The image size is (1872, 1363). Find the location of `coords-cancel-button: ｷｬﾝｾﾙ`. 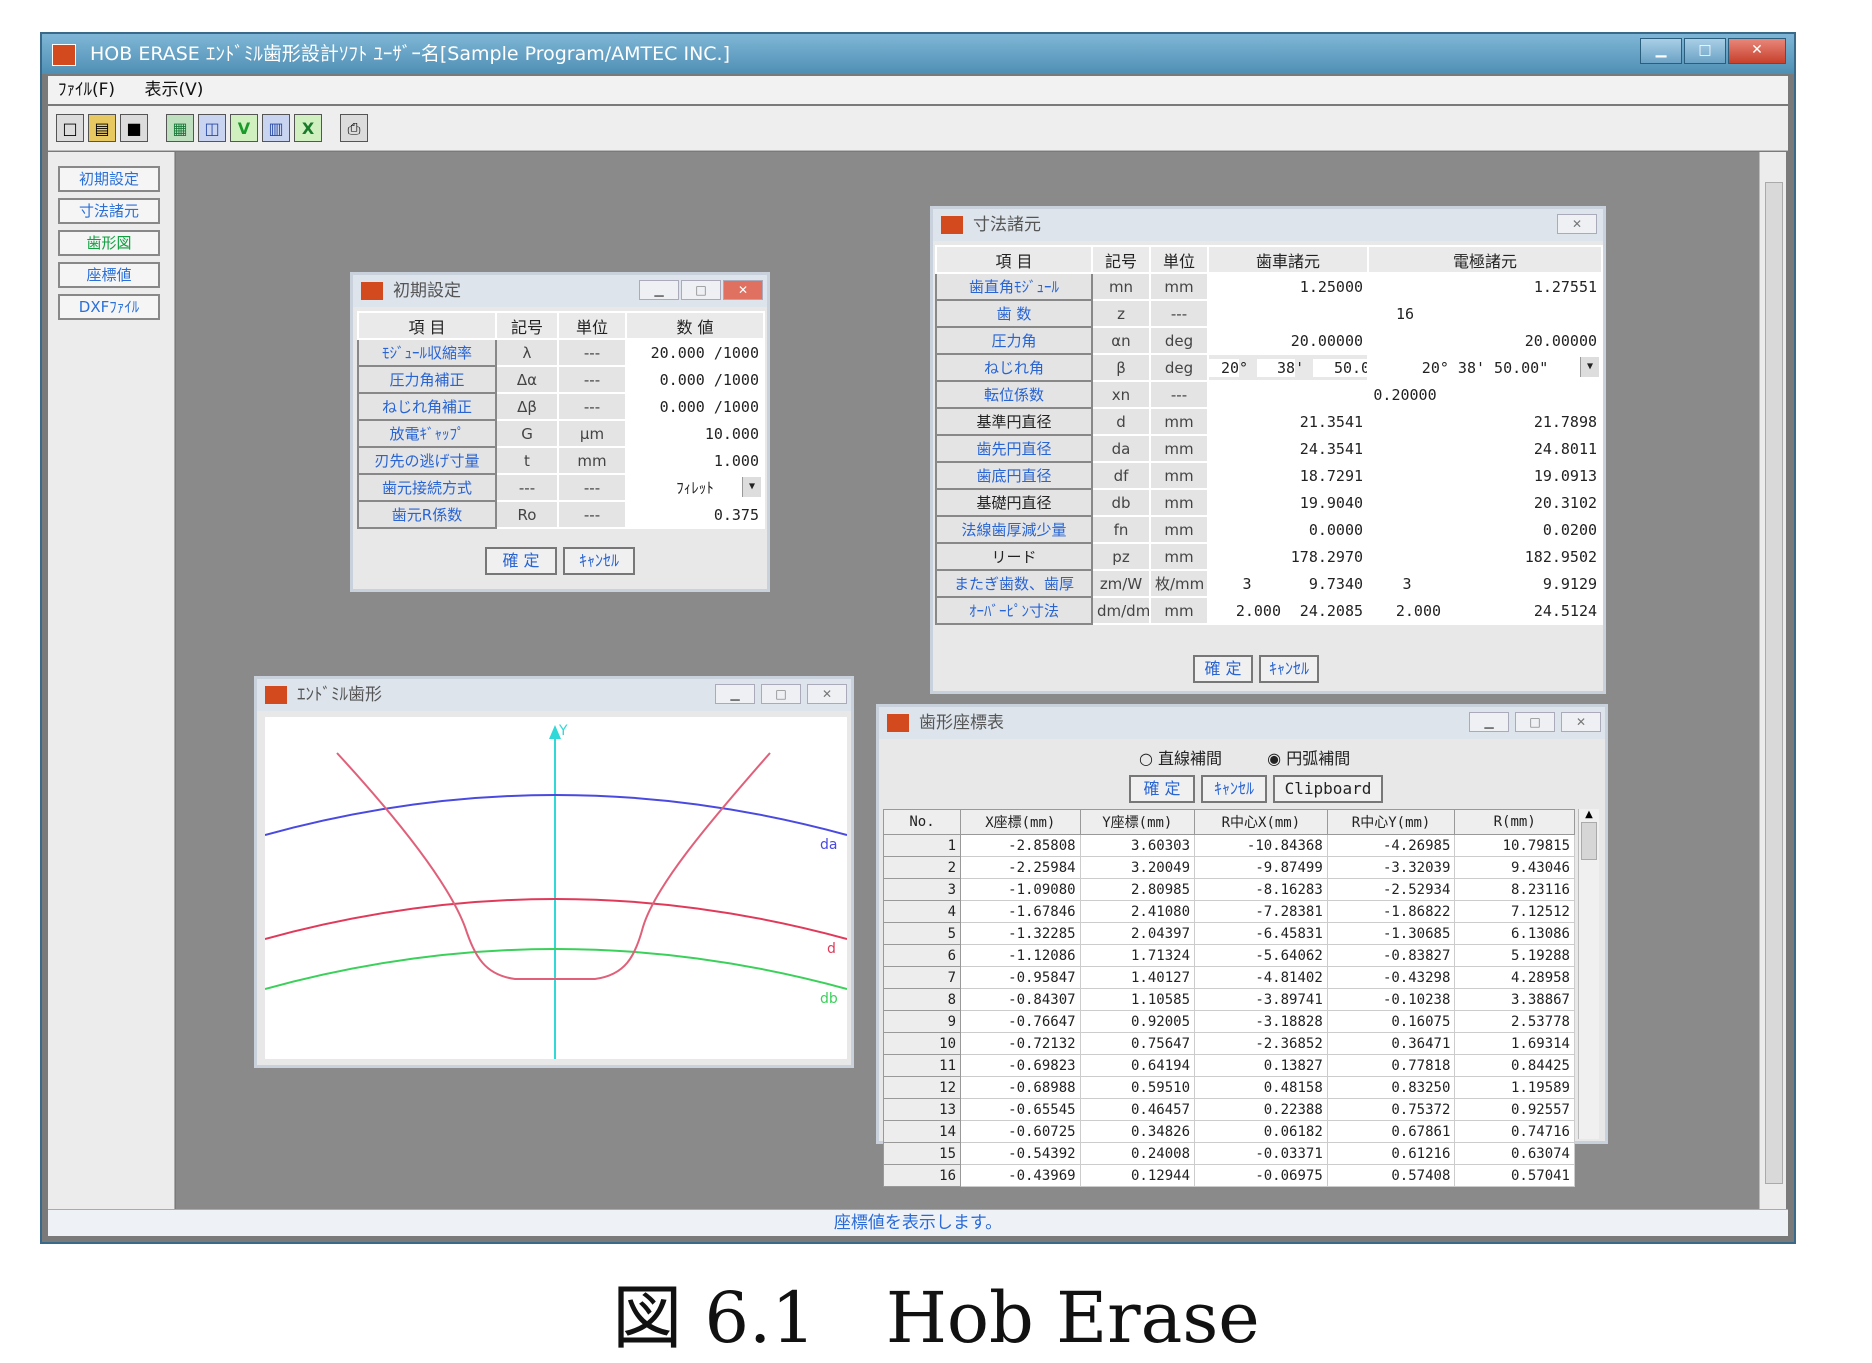

coords-cancel-button: ｷｬﾝｾﾙ is located at coordinates (1234, 789).